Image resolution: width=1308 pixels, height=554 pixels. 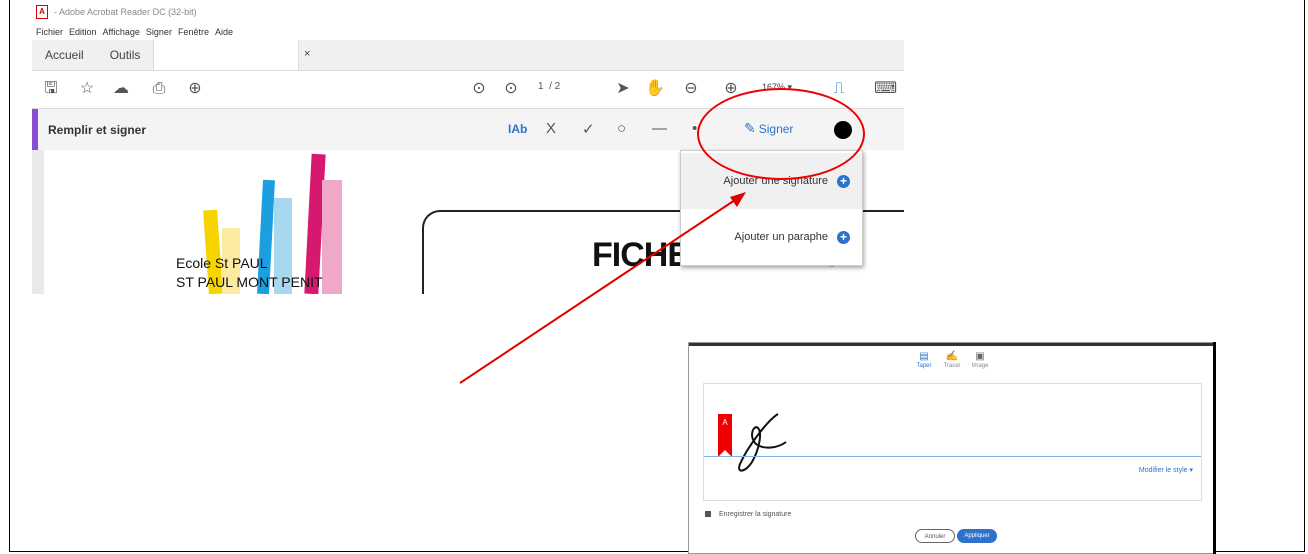 I want to click on signature-stroke, so click(x=762, y=442).